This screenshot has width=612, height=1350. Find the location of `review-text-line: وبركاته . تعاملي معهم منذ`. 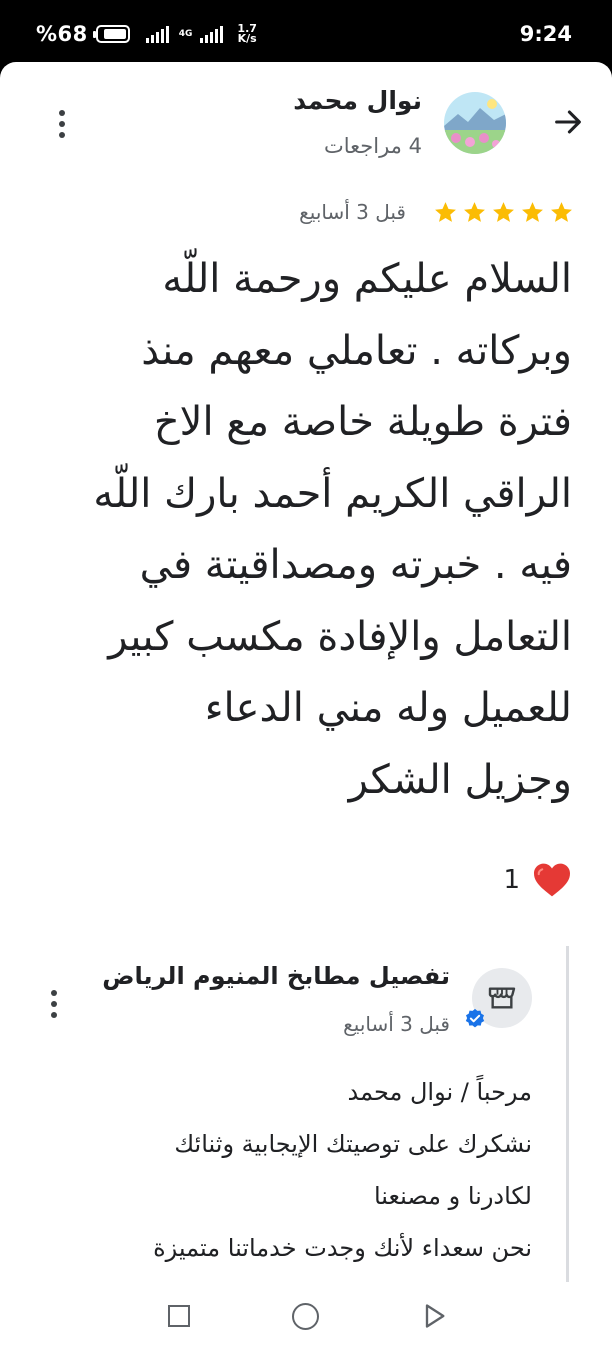

review-text-line: وبركاته . تعاملي معهم منذ is located at coordinates (356, 350).